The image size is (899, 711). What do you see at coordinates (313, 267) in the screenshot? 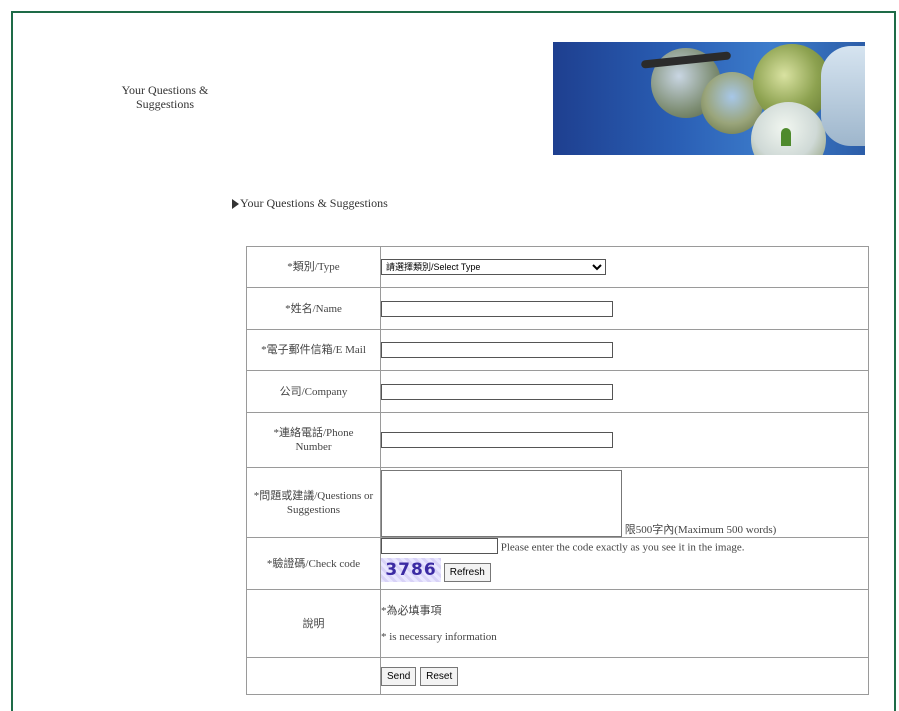
I see `type-label: *類別/Type` at bounding box center [313, 267].